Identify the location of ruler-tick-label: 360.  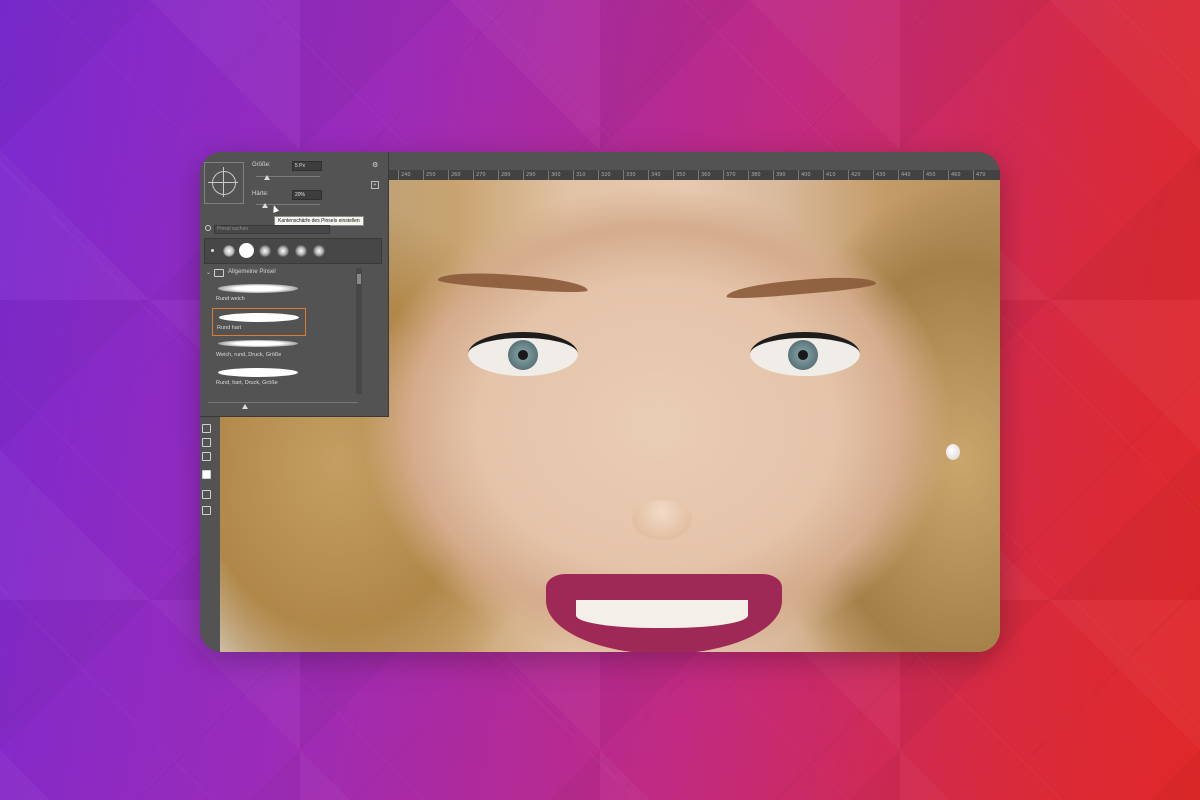
(704, 175).